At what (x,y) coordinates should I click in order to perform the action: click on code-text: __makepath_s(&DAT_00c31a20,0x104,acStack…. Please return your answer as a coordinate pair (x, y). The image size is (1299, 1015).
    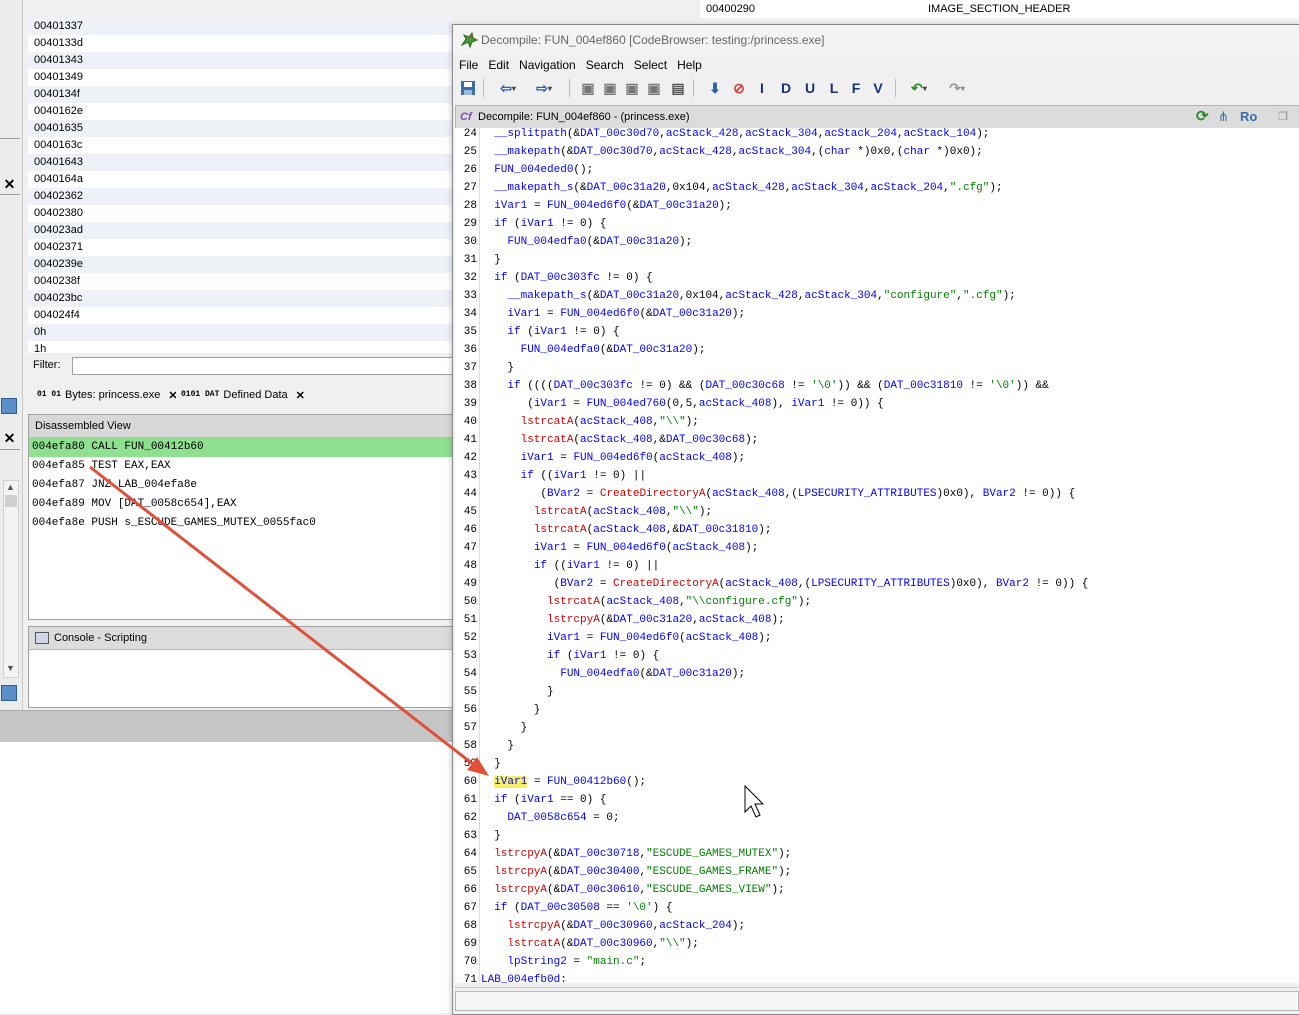
    Looking at the image, I should click on (741, 188).